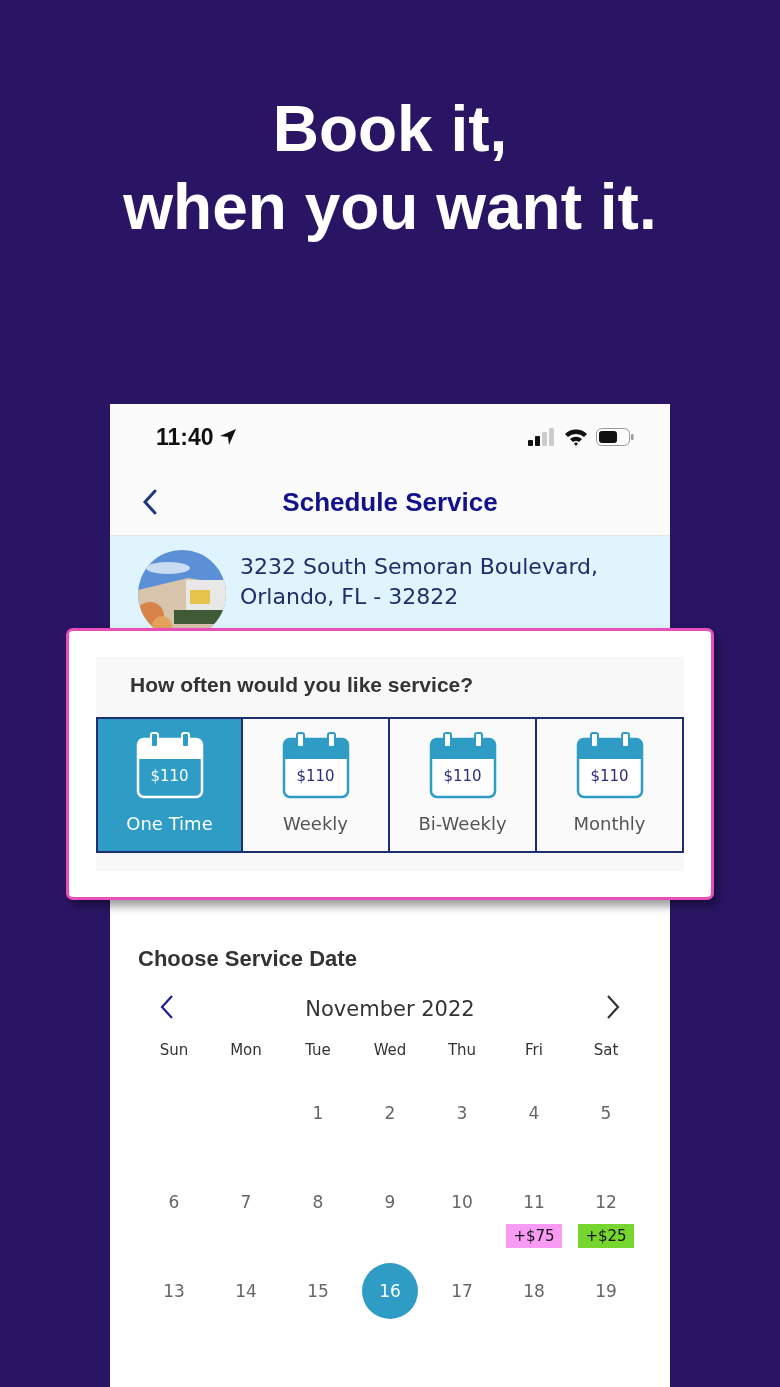 The image size is (780, 1387). I want to click on calendar-day: 6, so click(174, 1202).